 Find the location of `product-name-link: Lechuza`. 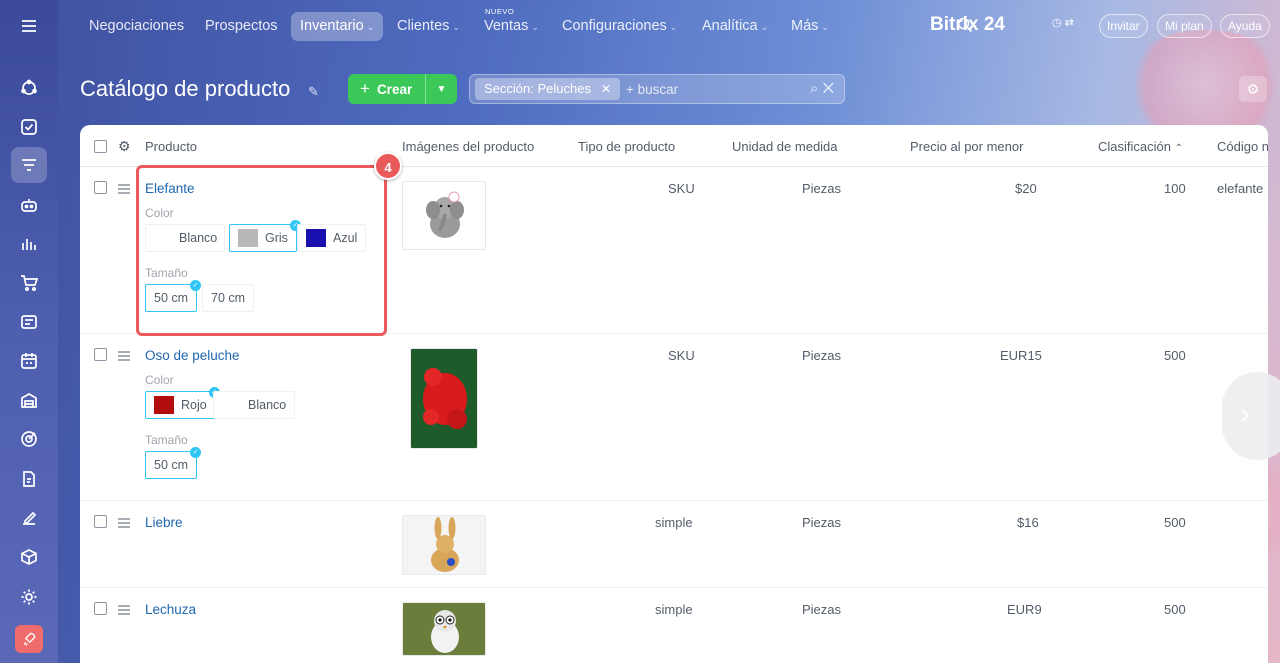

product-name-link: Lechuza is located at coordinates (170, 609).